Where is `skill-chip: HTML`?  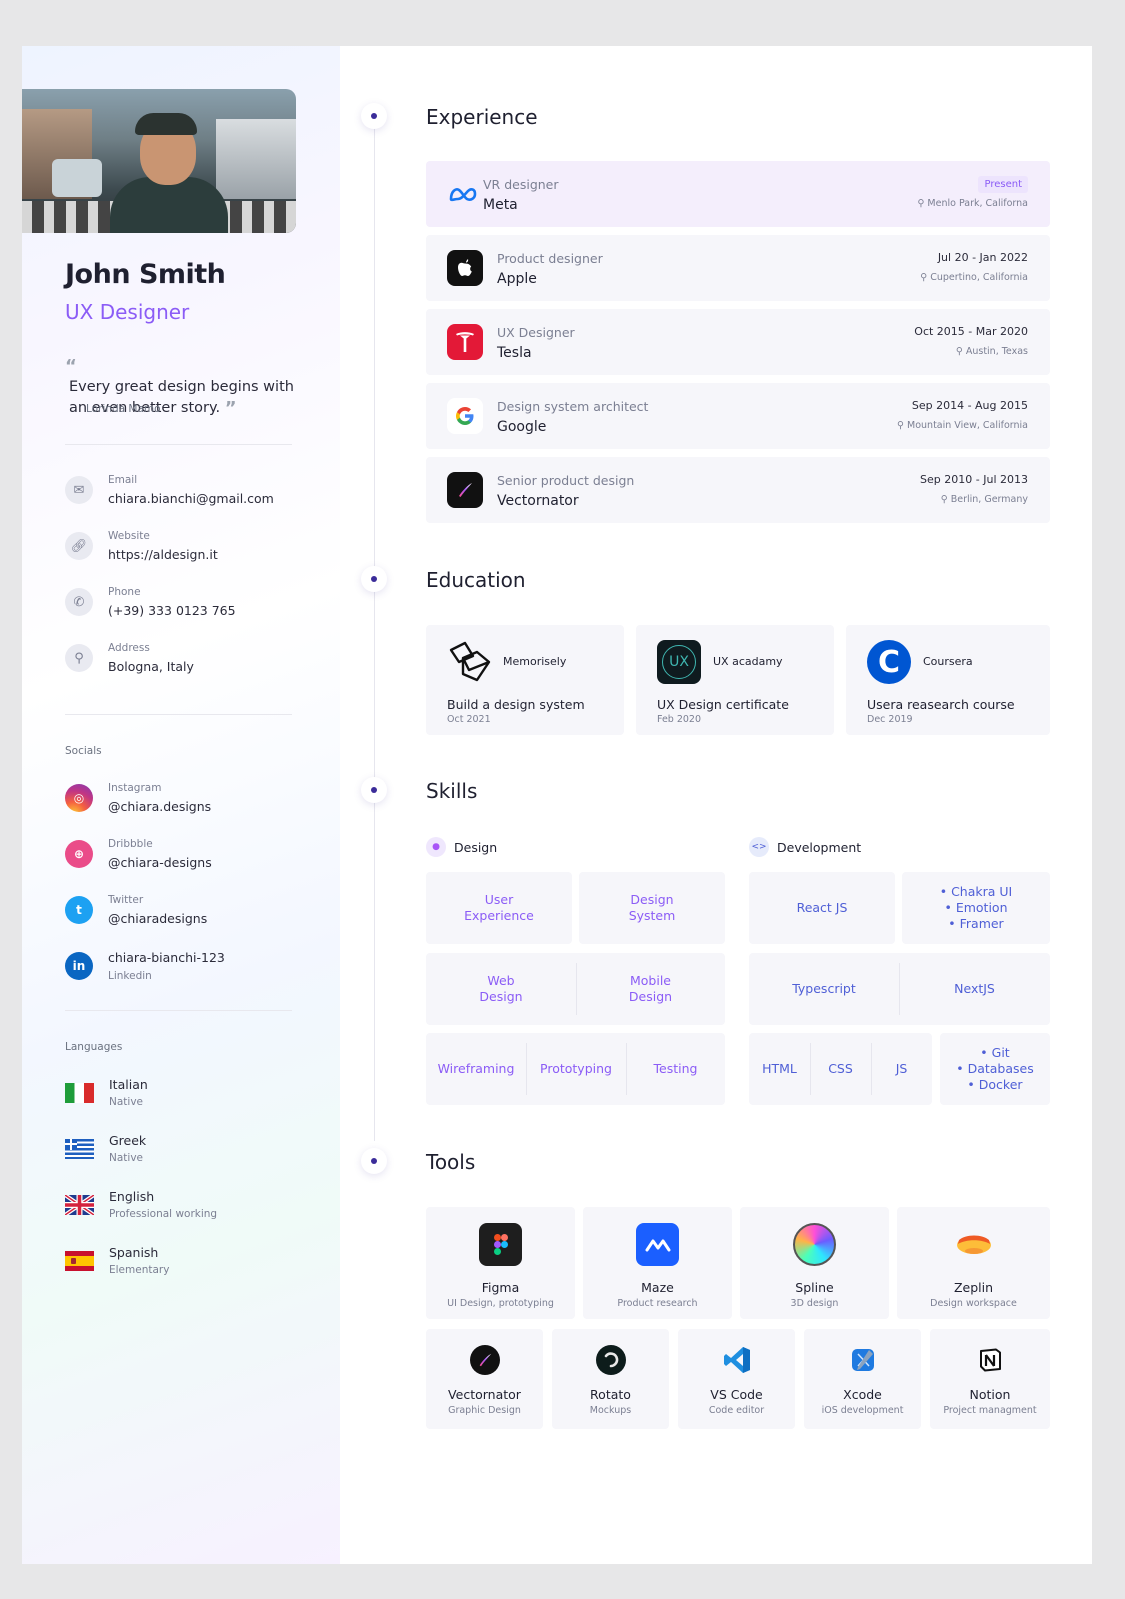
skill-chip: HTML is located at coordinates (779, 1068).